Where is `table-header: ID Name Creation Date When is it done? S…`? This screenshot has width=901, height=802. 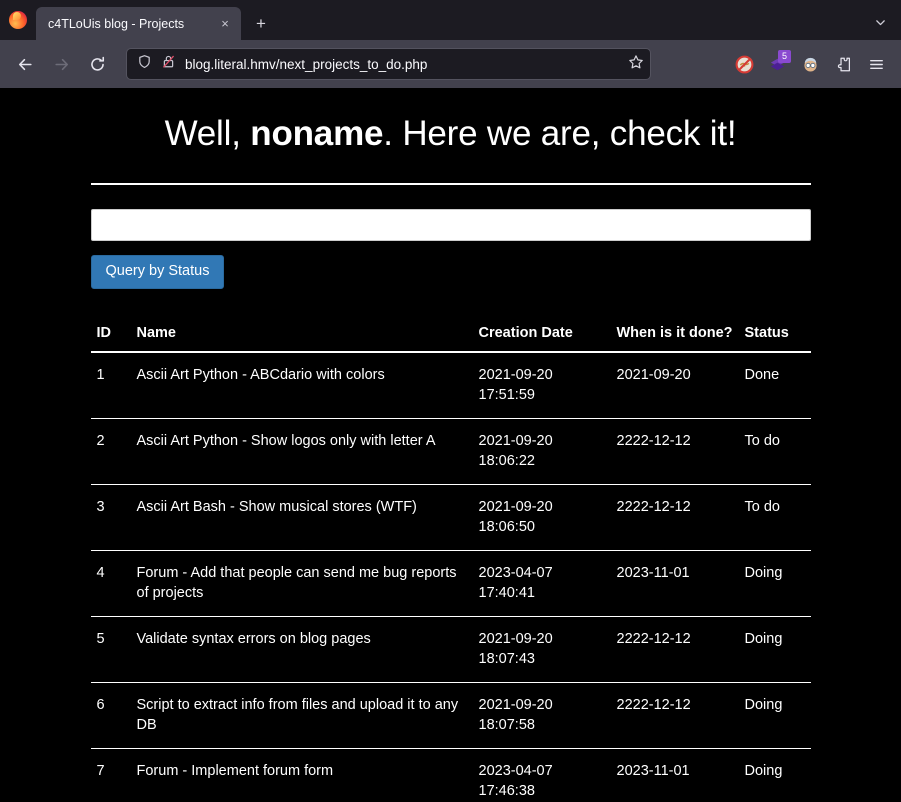 table-header: ID Name Creation Date When is it done? S… is located at coordinates (450, 335).